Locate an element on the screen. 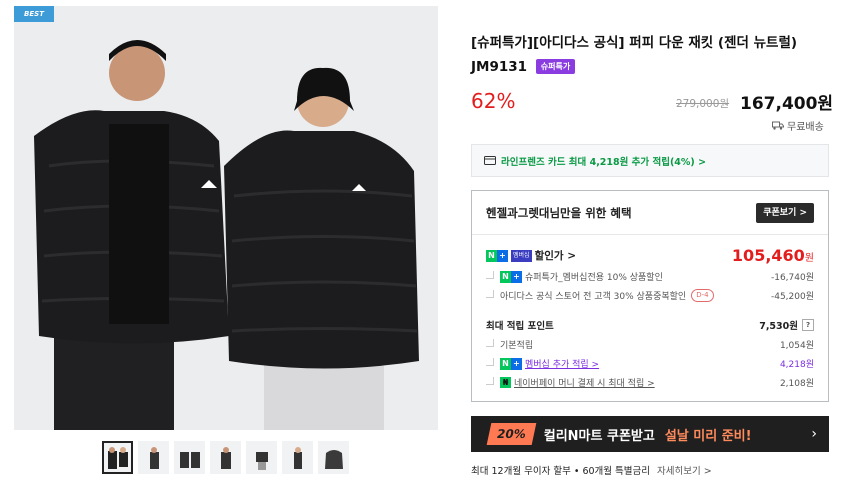 The image size is (850, 487). best-badge: BEST is located at coordinates (34, 14).